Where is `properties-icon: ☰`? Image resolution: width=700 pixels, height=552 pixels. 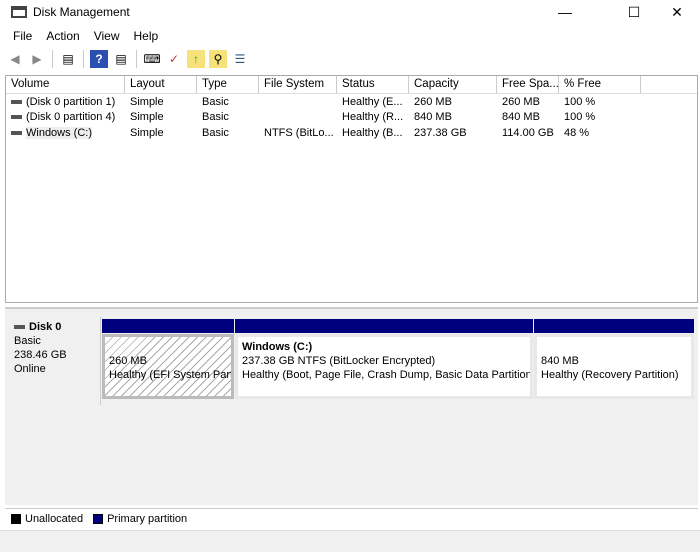 properties-icon: ☰ is located at coordinates (240, 59).